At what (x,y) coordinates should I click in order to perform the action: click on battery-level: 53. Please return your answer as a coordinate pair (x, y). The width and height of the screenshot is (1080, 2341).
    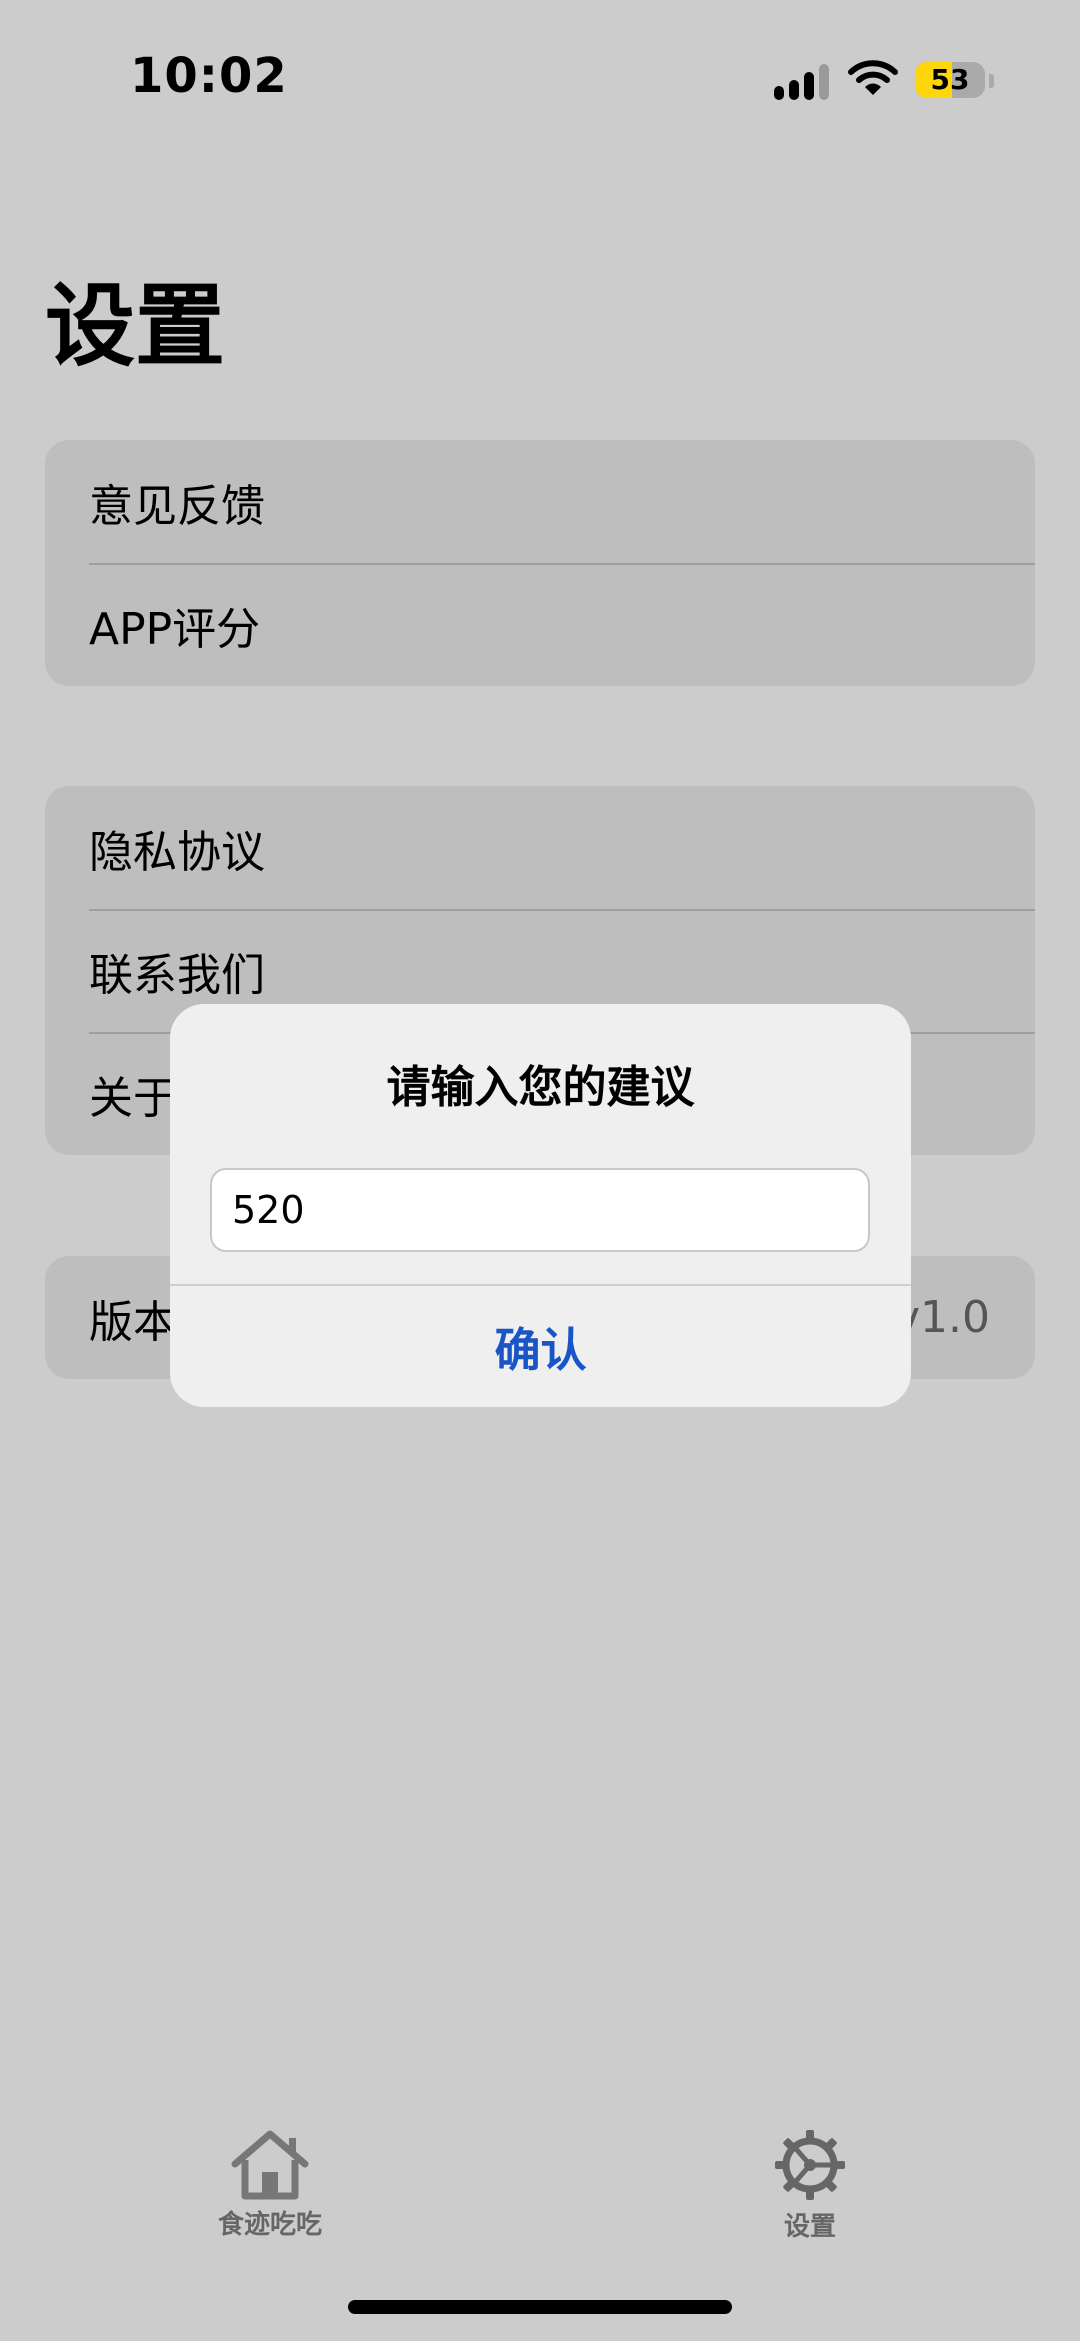
    Looking at the image, I should click on (950, 79).